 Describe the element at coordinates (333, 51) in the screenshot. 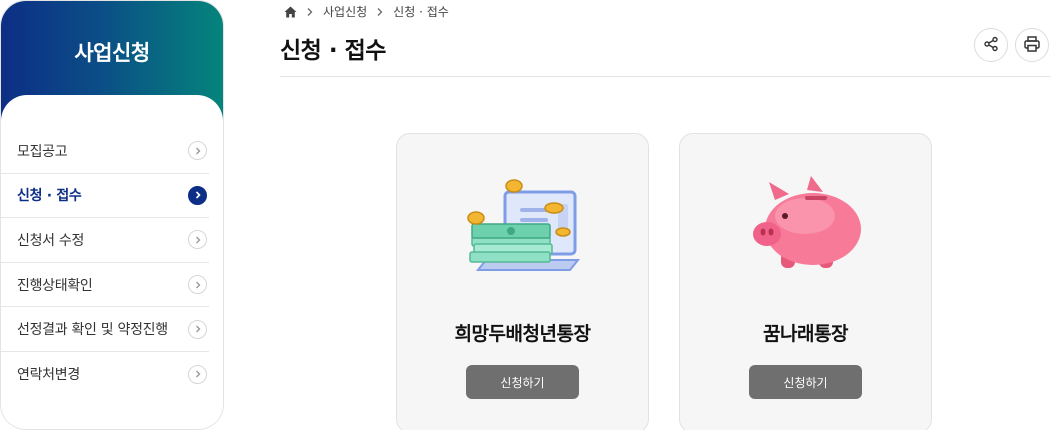

I see `page-title: 신청 · 접수` at that location.